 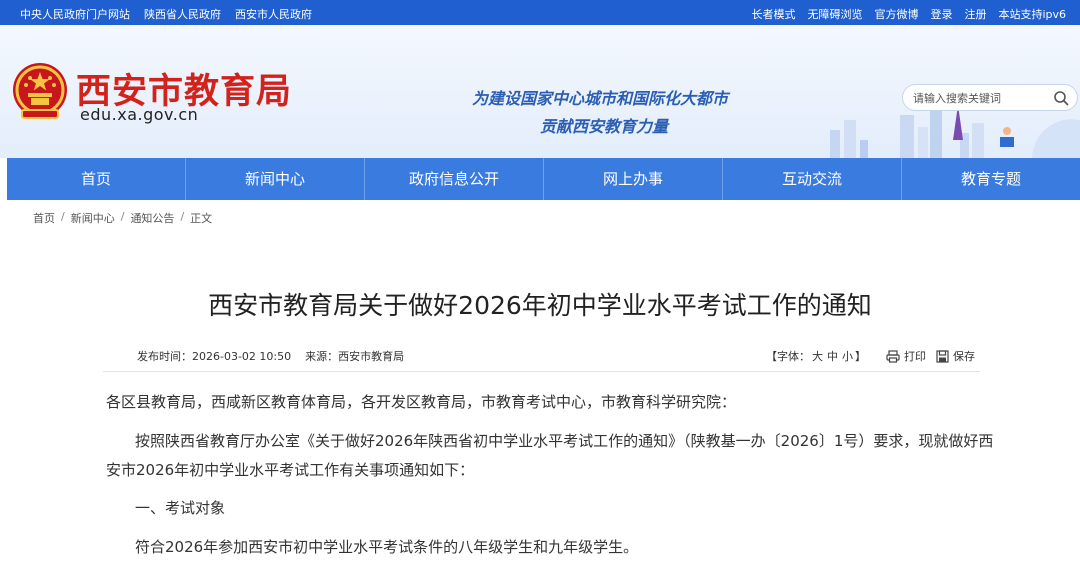 What do you see at coordinates (600, 98) in the screenshot?
I see `slogan-line-1: 为建设国家中心城市和国际化大都市` at bounding box center [600, 98].